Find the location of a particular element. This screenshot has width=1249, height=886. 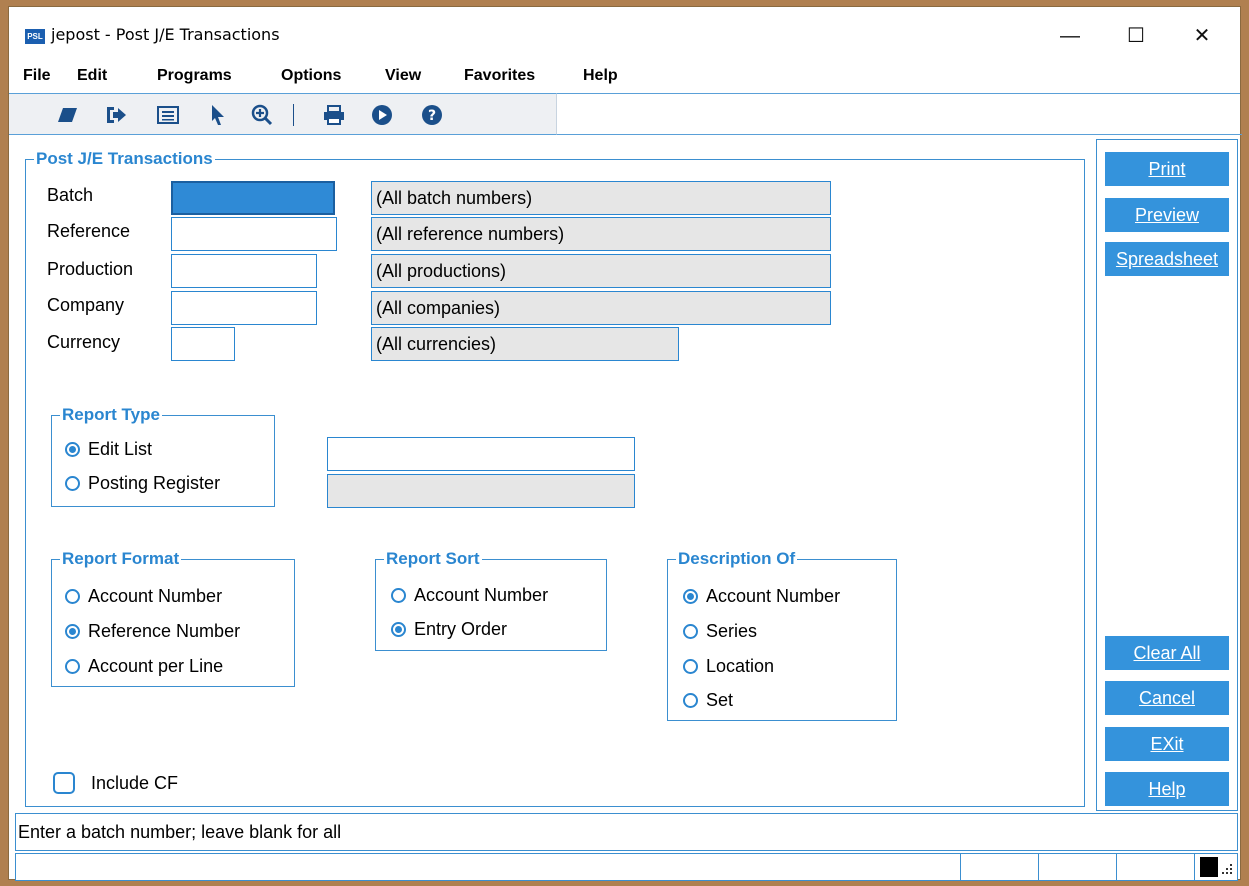

report-type-posting-register-radio: Posting Register is located at coordinates (142, 483).